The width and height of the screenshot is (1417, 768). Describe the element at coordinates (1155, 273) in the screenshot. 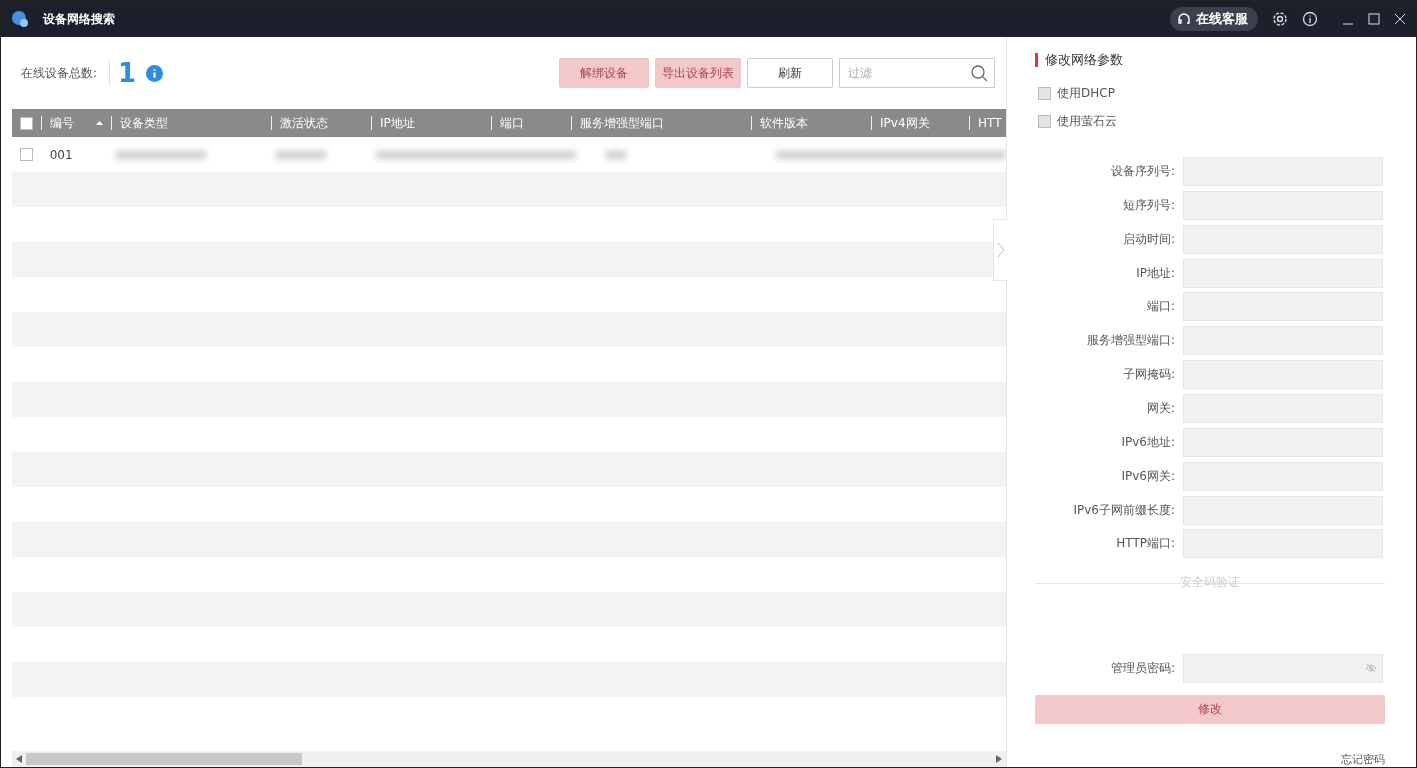

I see `field-label: IP地址:` at that location.